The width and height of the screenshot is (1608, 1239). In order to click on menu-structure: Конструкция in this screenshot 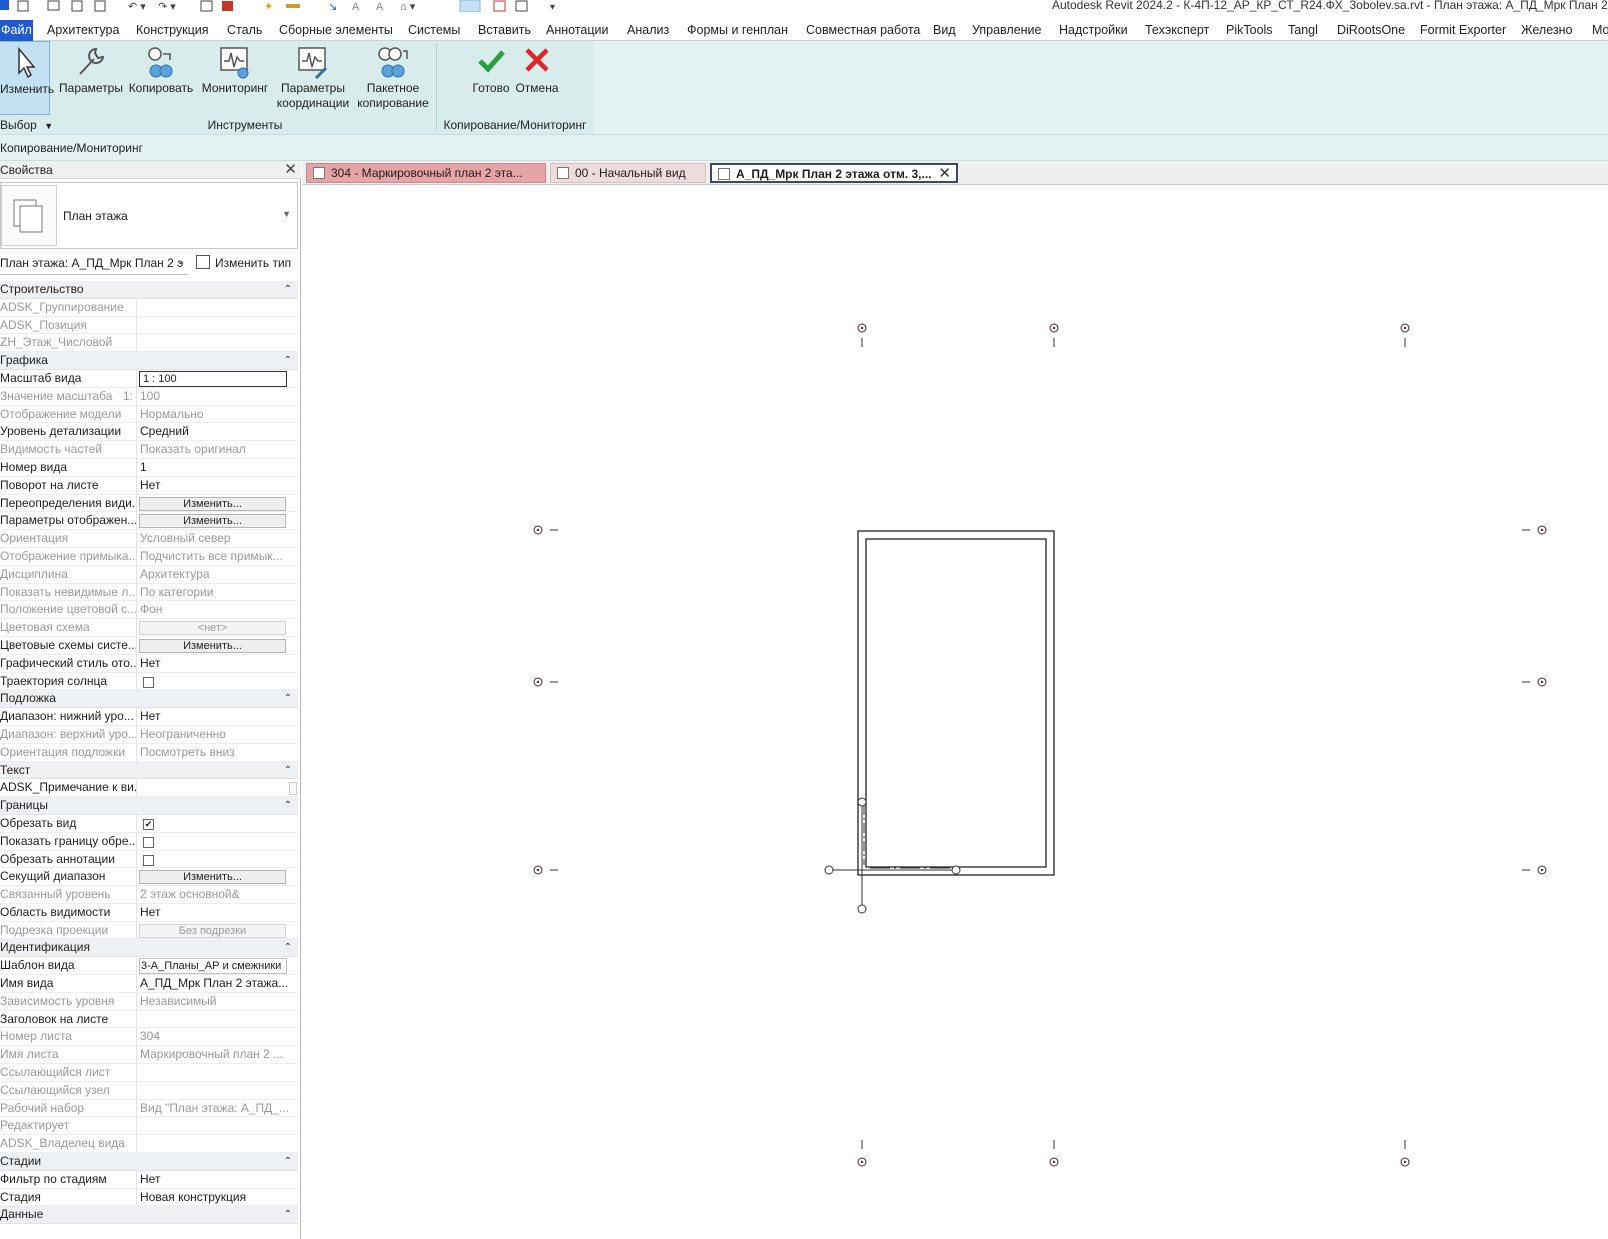, I will do `click(172, 30)`.